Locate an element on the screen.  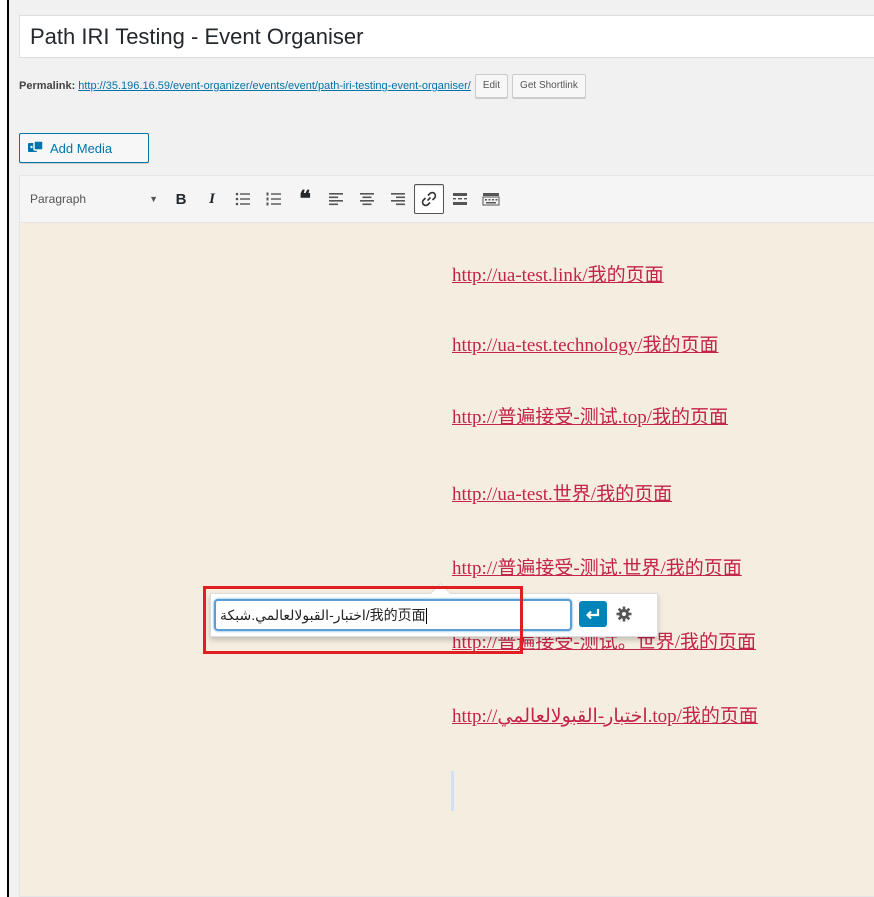
align-right-button is located at coordinates (398, 199).